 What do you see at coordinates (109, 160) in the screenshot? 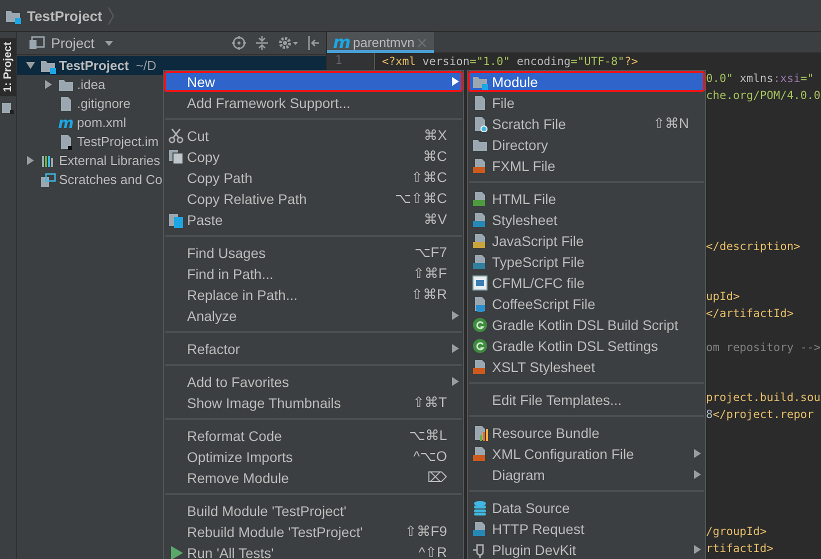
I see `tree-item-label: External Libraries` at bounding box center [109, 160].